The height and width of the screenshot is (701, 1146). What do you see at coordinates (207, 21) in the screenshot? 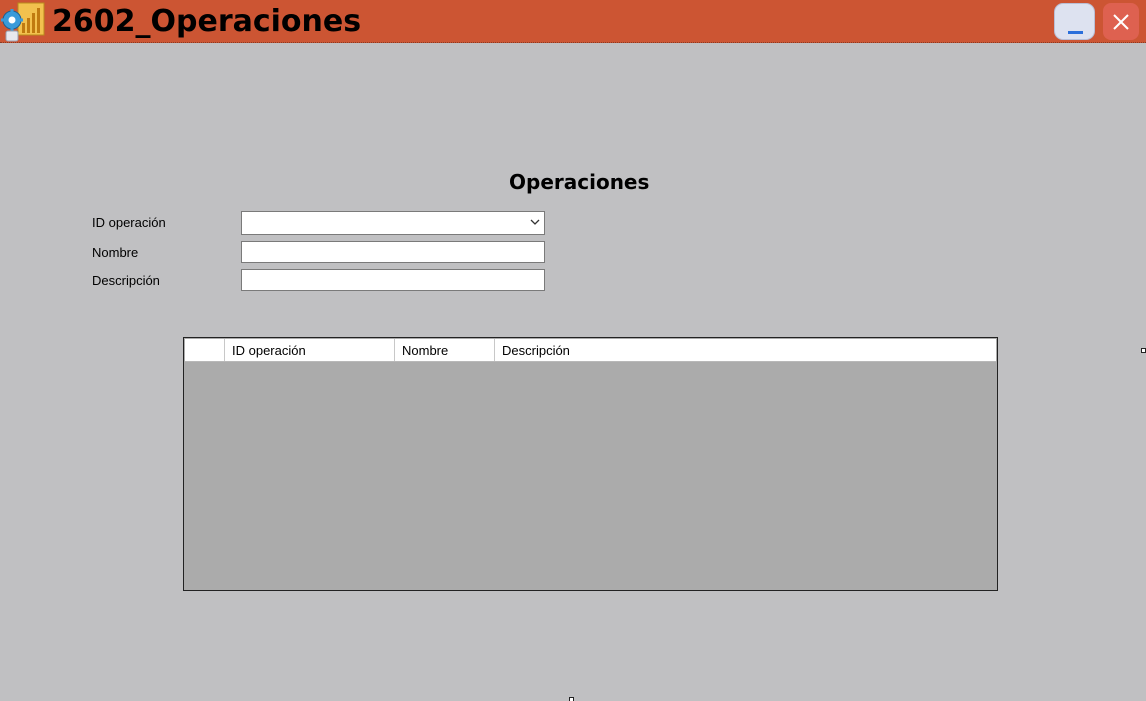
I see `window-title: 2602_Operaciones` at bounding box center [207, 21].